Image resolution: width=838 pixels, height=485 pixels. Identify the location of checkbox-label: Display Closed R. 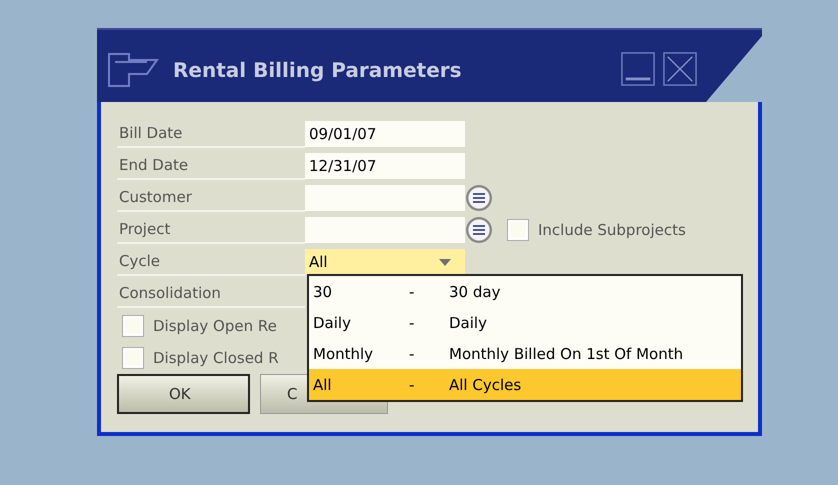
(216, 358).